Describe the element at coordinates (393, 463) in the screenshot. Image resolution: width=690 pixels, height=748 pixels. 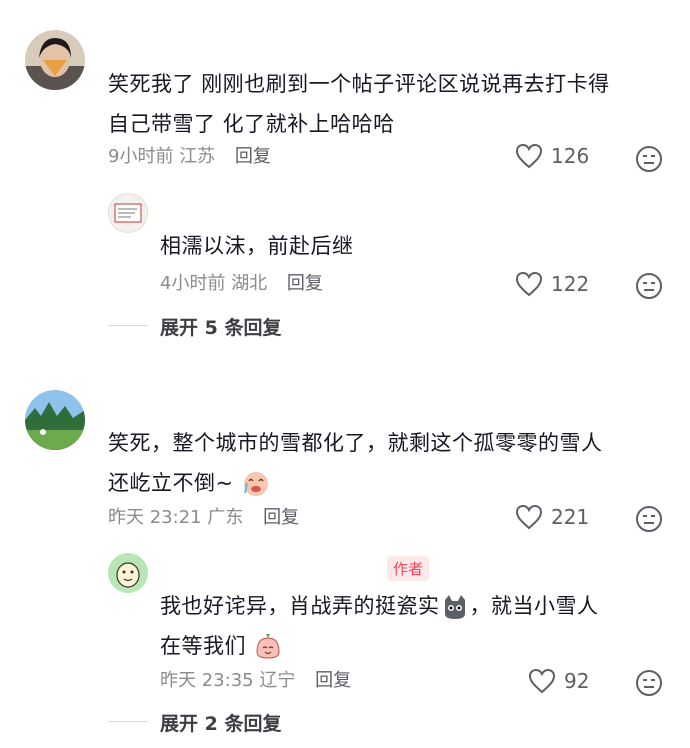
I see `comment-text: 笑死，整个城市的雪都化了，就剩这个孤零零的雪人 还屹立不倒~` at that location.